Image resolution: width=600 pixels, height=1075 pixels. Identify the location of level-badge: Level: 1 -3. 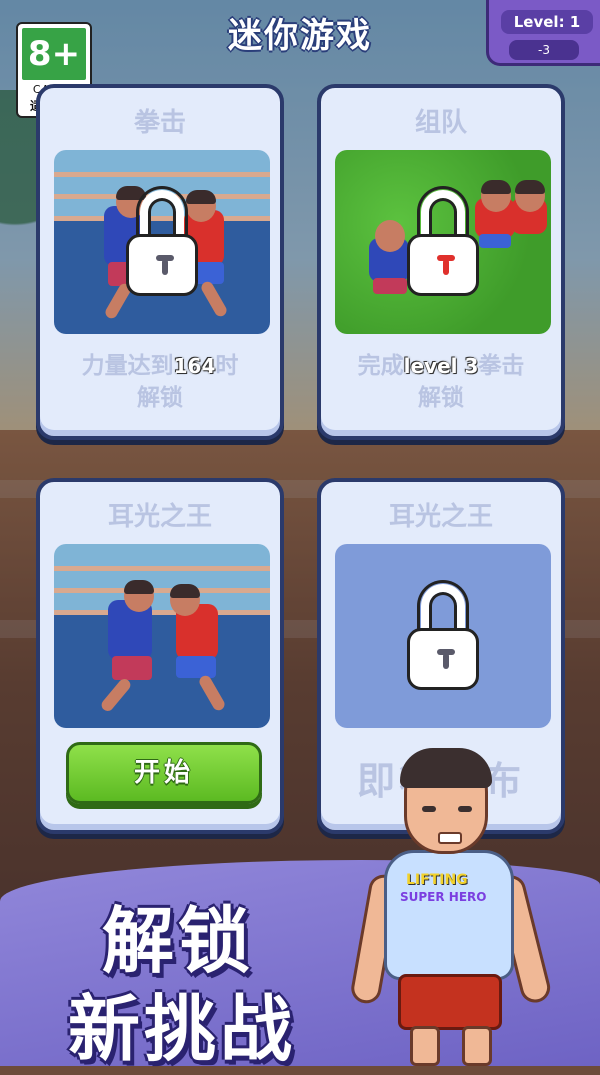
(543, 33).